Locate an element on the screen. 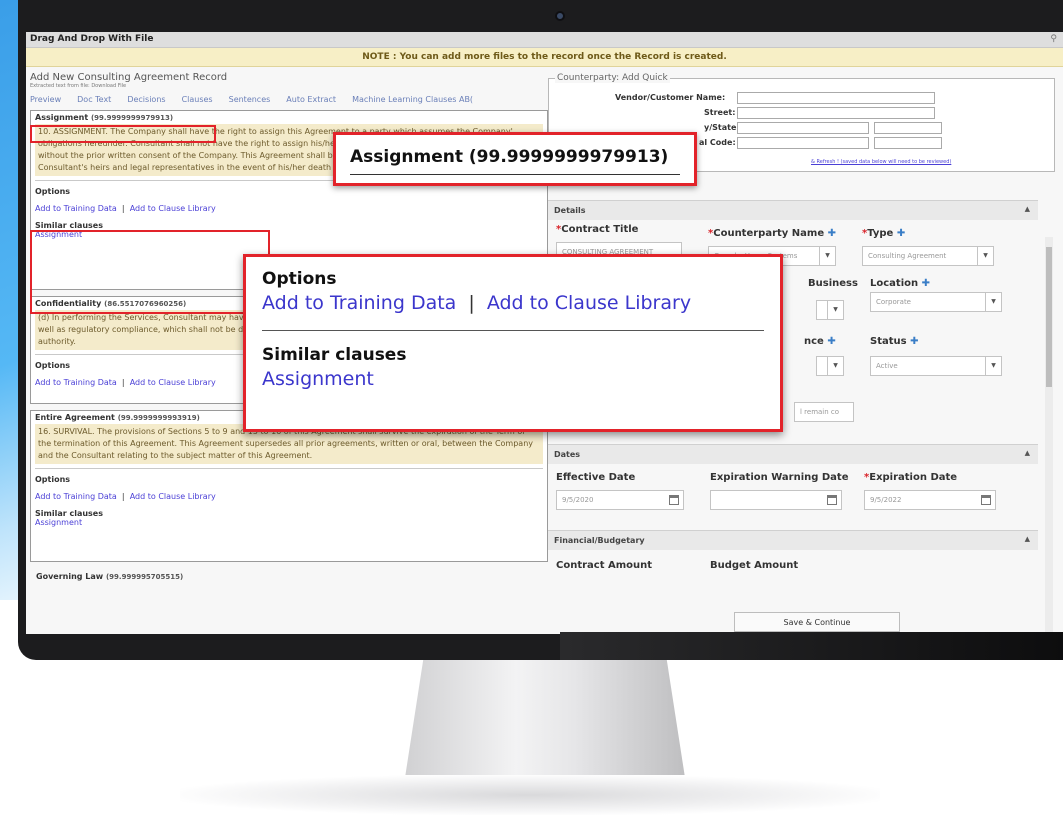 The height and width of the screenshot is (815, 1063). tab-sentences: Sentences is located at coordinates (250, 99).